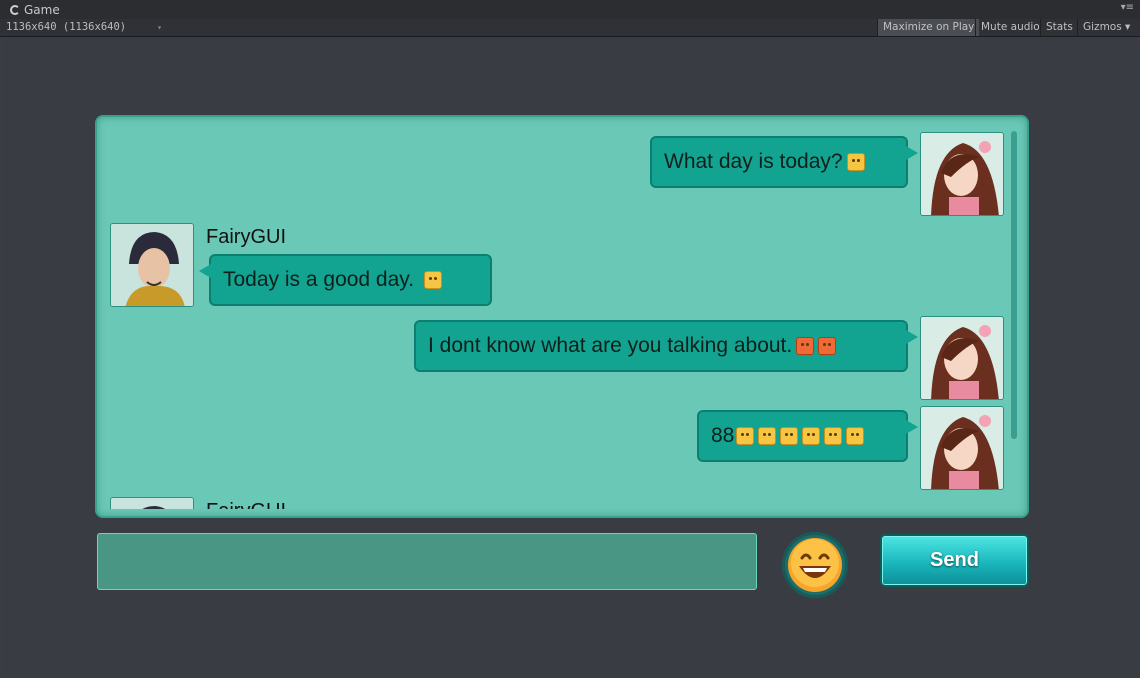 This screenshot has height=678, width=1140. I want to click on message-bubble: What day is today?, so click(784, 162).